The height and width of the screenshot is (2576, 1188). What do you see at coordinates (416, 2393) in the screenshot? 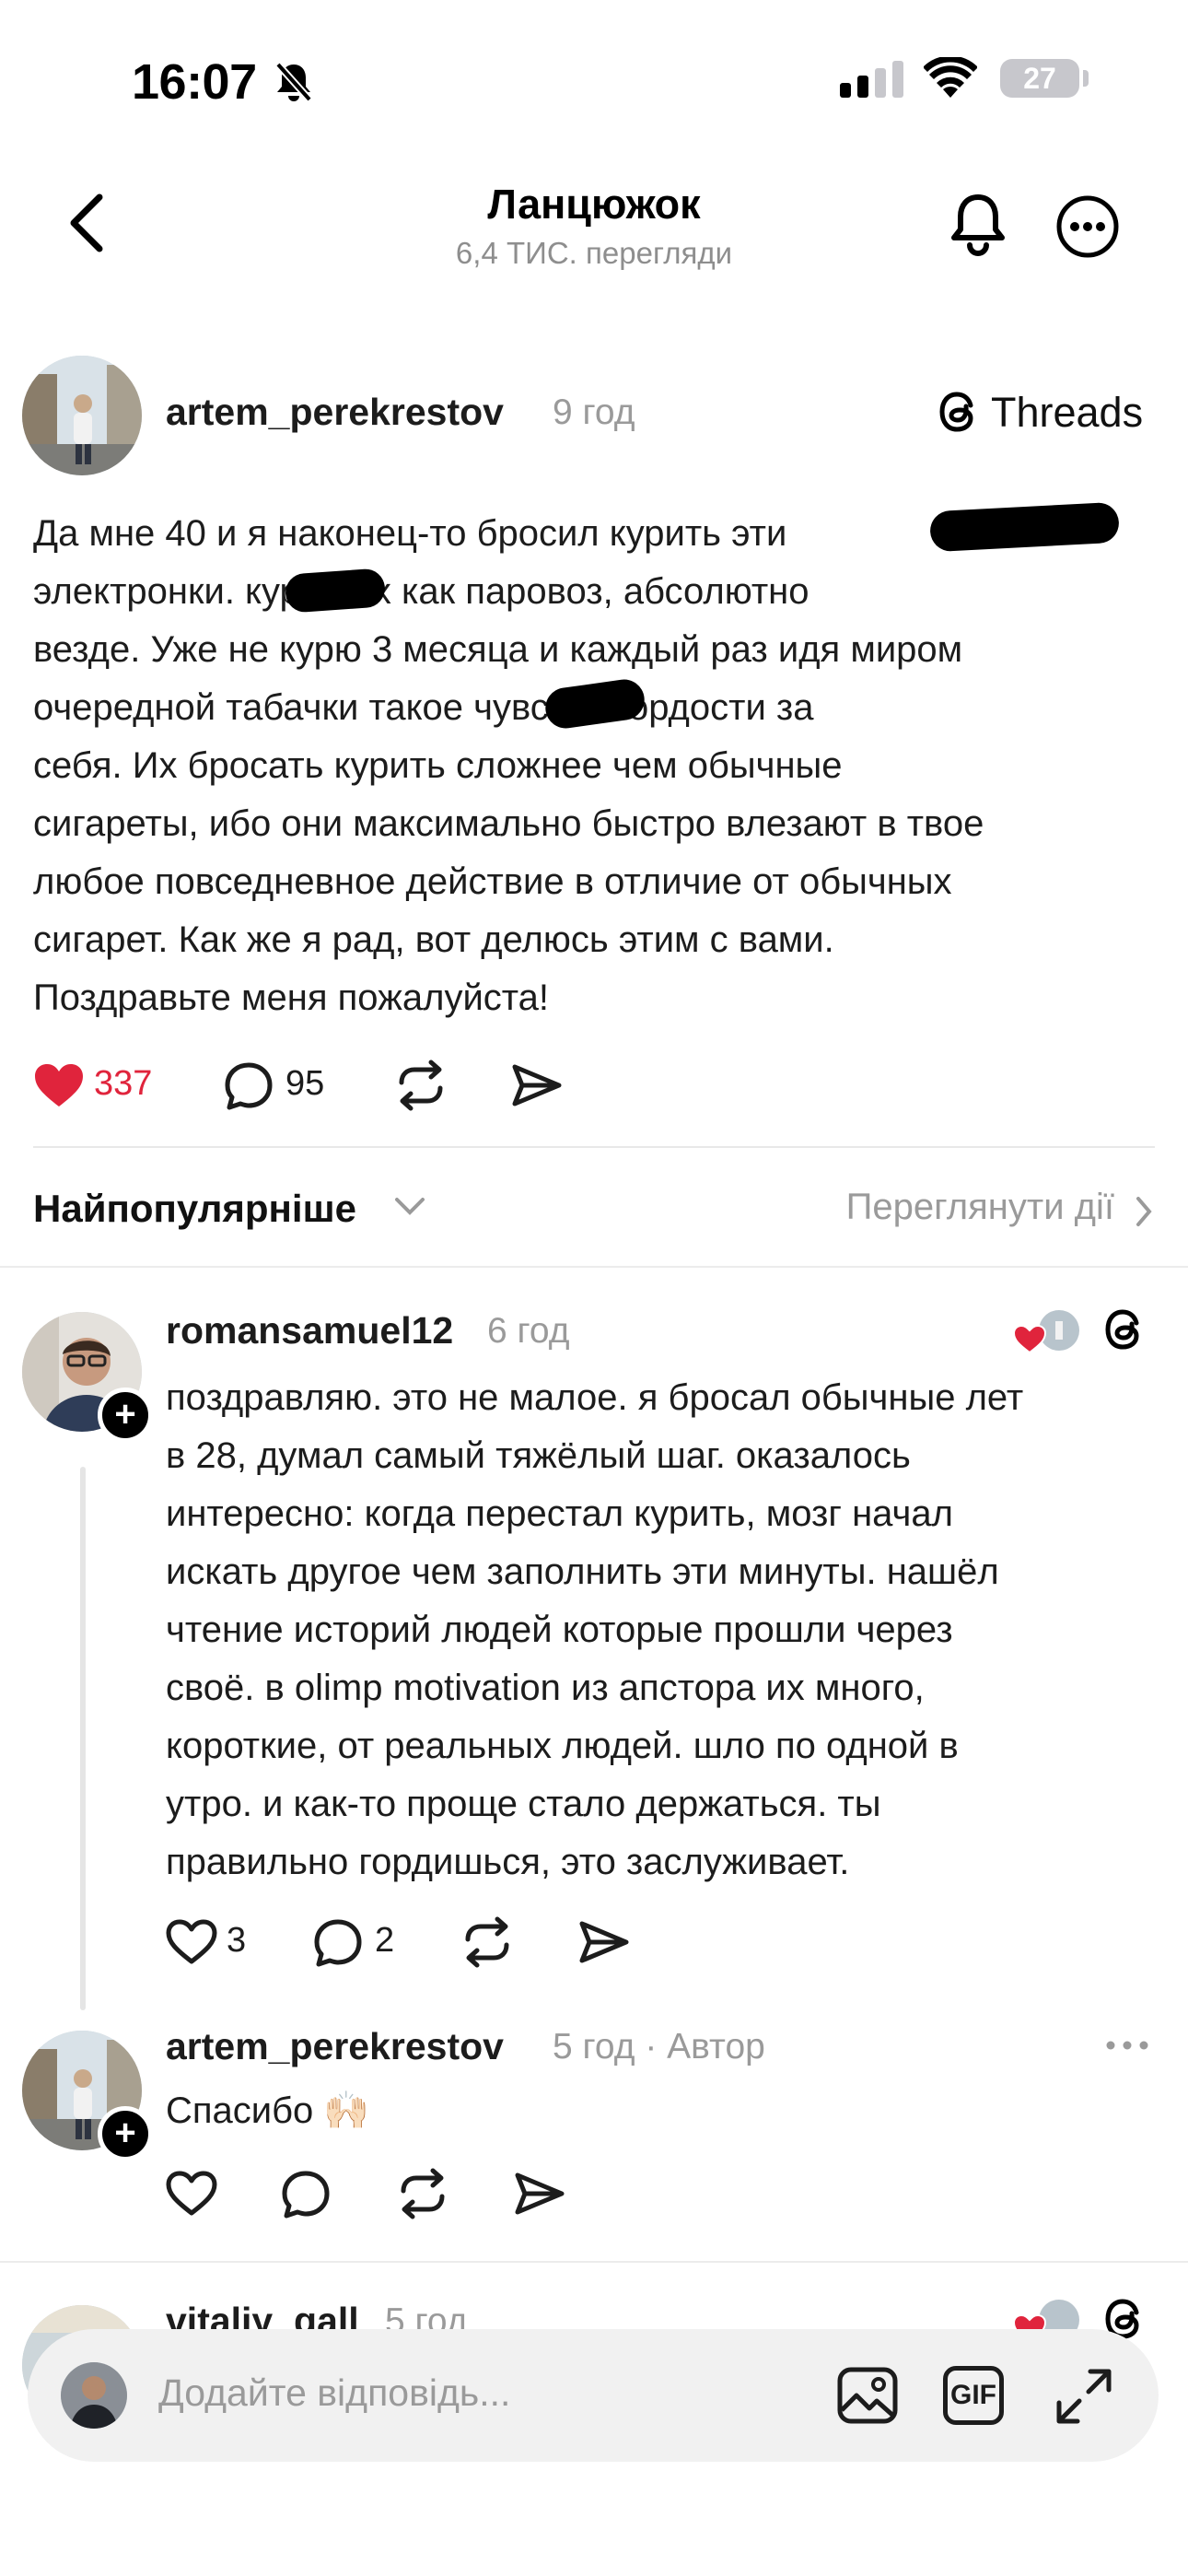
I see `reply-input` at bounding box center [416, 2393].